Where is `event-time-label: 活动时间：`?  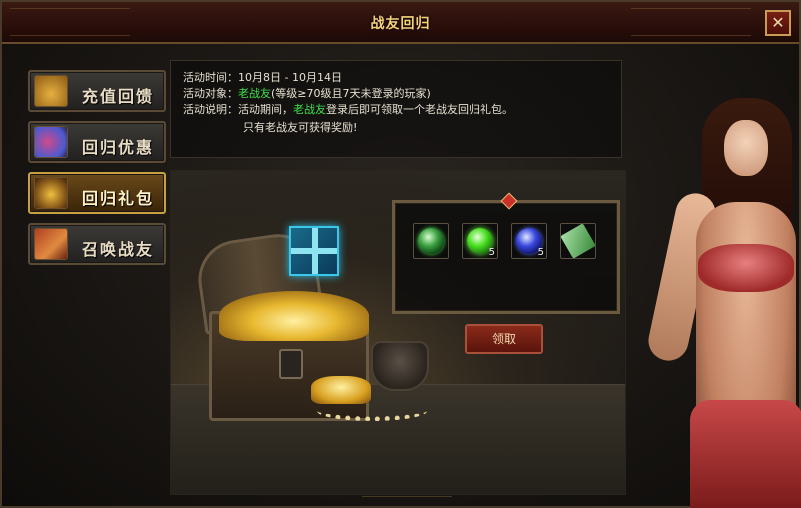 event-time-label: 活动时间： is located at coordinates (210, 77).